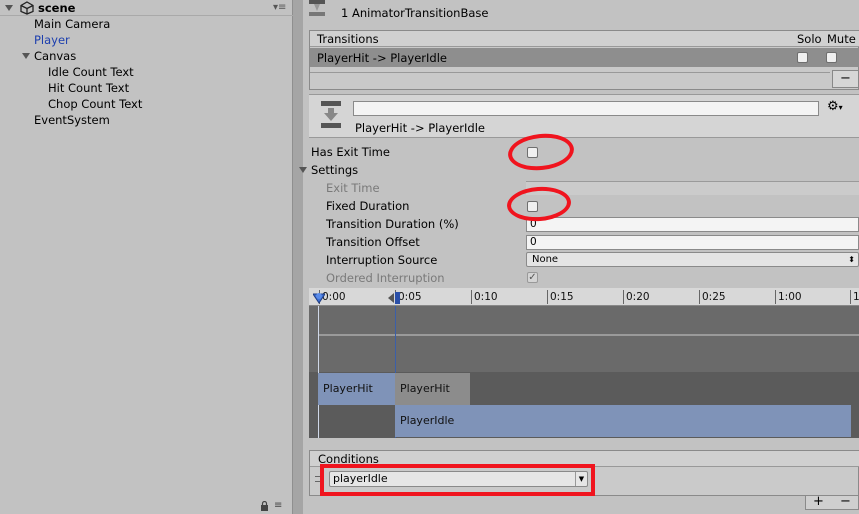 This screenshot has height=514, width=859. I want to click on transition-name-input, so click(586, 108).